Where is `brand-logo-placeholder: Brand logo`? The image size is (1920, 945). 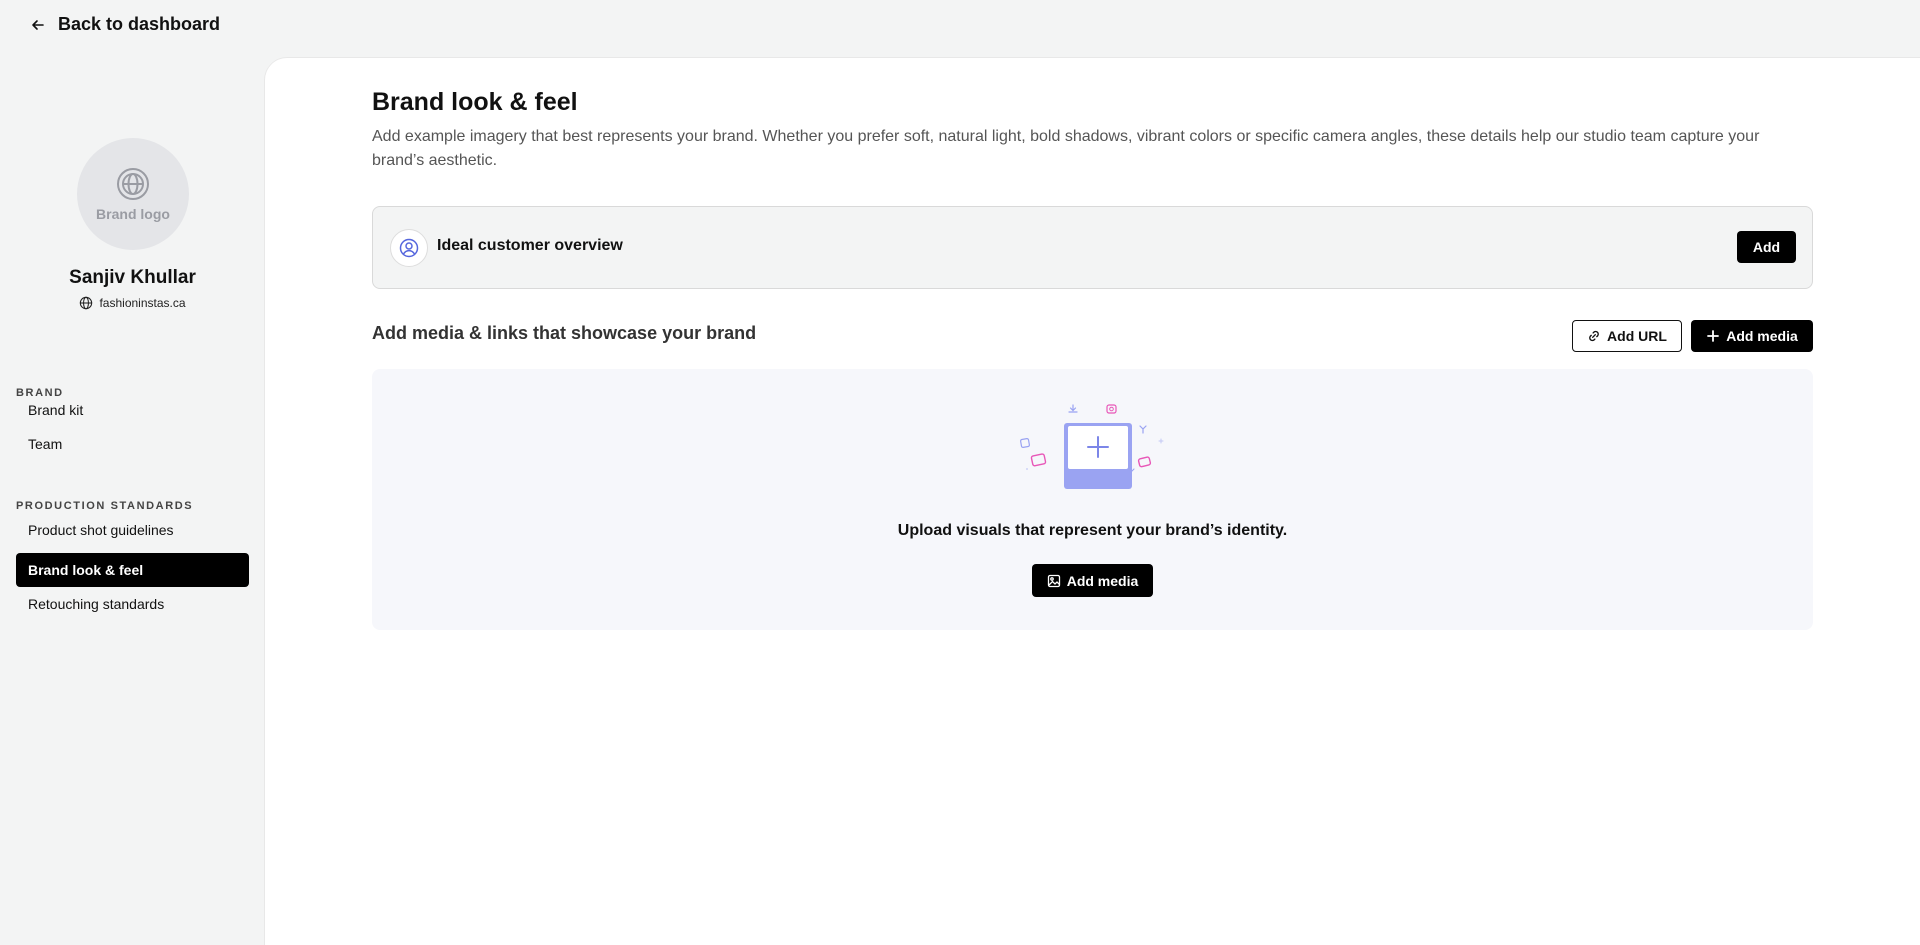
brand-logo-placeholder: Brand logo is located at coordinates (133, 194).